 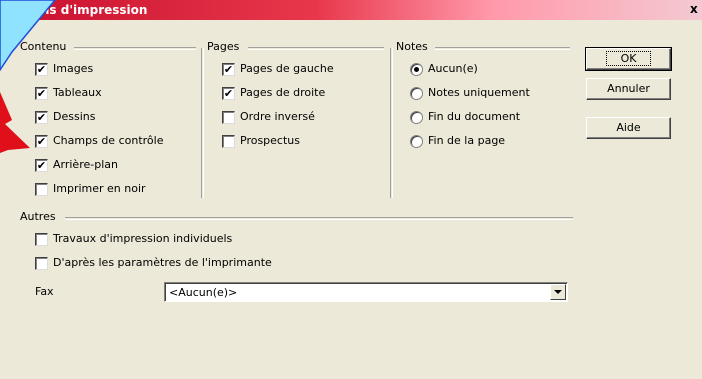 What do you see at coordinates (28, 76) in the screenshot?
I see `annotation-overlay` at bounding box center [28, 76].